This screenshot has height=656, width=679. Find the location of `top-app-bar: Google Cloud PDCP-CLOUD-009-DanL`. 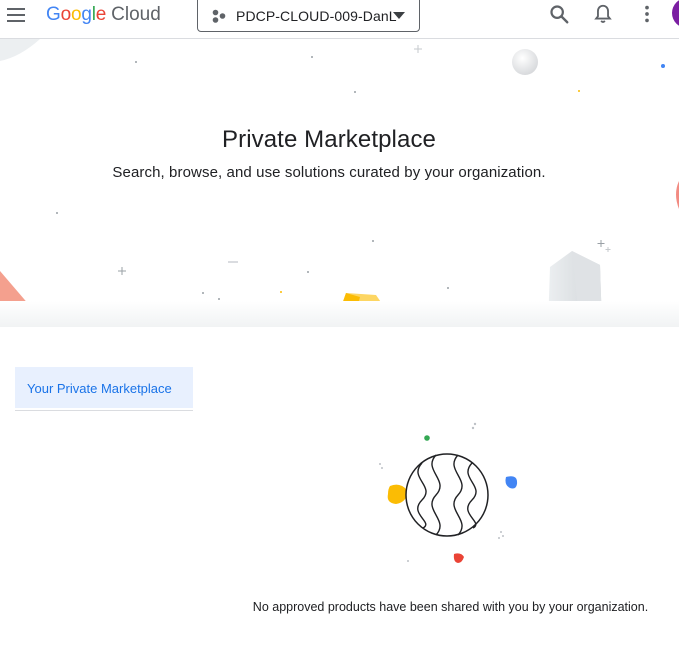

top-app-bar: Google Cloud PDCP-CLOUD-009-DanL is located at coordinates (339, 19).